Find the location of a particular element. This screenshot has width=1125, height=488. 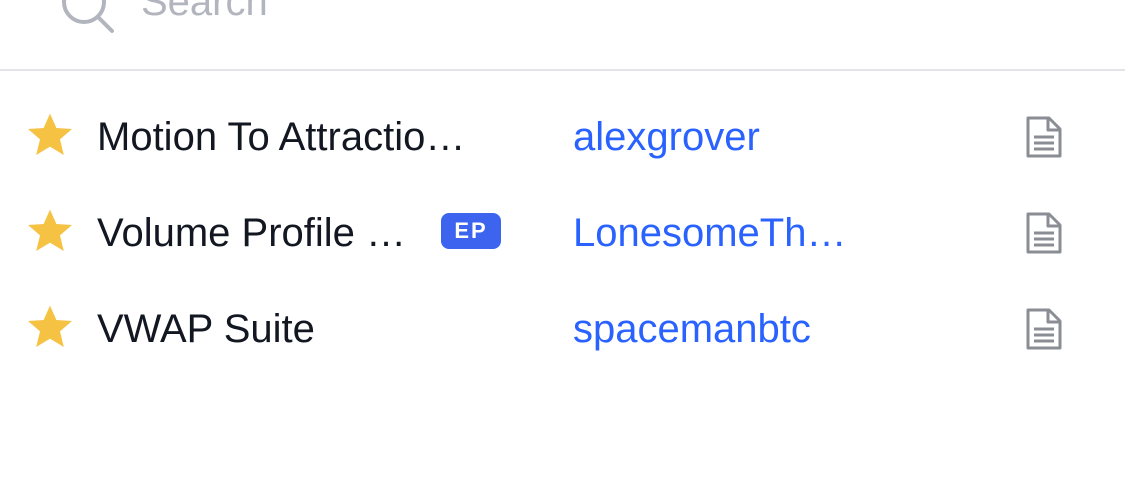

script-title: VWAP Suite is located at coordinates (206, 329).